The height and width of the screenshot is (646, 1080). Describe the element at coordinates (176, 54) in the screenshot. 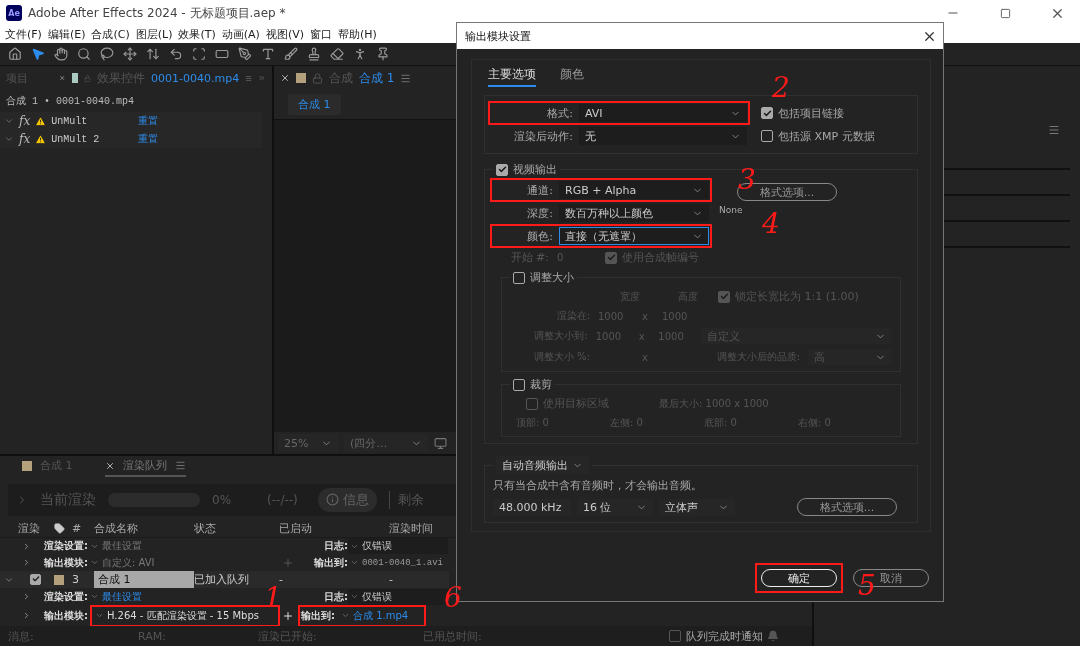

I see `rotate-icon` at that location.